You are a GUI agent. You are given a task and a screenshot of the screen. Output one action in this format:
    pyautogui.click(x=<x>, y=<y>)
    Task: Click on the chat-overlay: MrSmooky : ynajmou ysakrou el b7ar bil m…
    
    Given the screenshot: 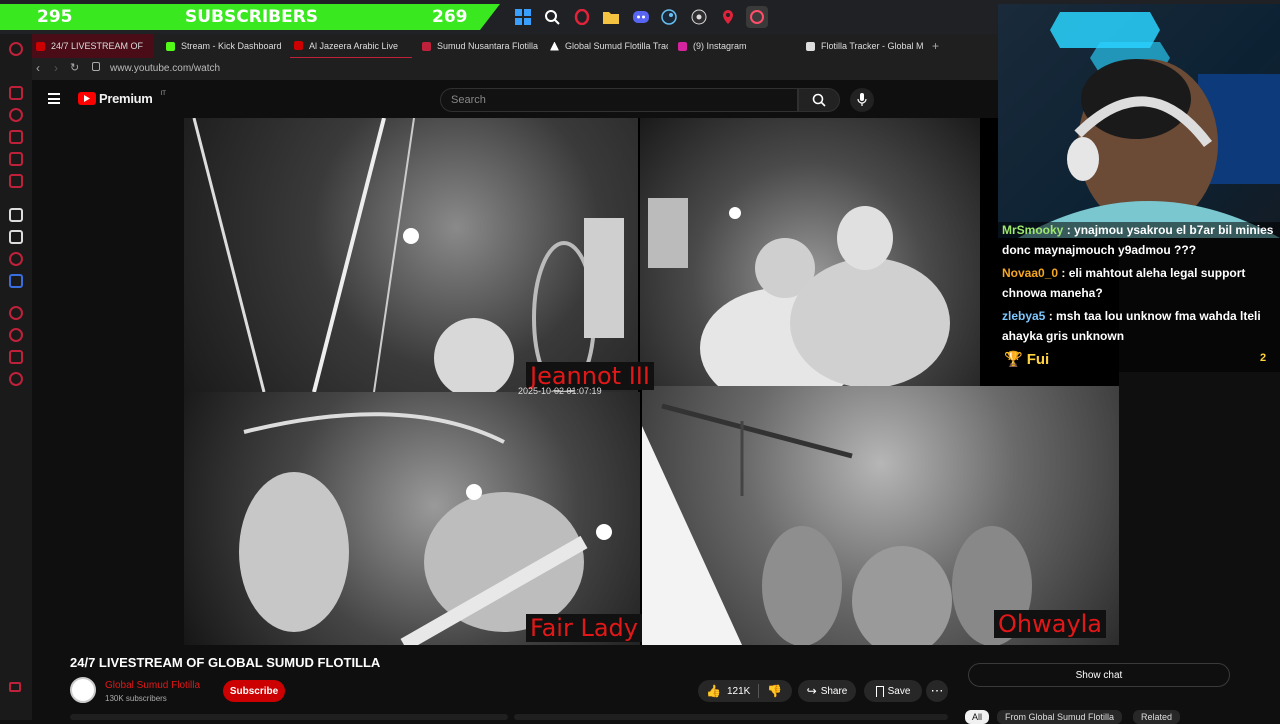 What is the action you would take?
    pyautogui.click(x=1139, y=297)
    